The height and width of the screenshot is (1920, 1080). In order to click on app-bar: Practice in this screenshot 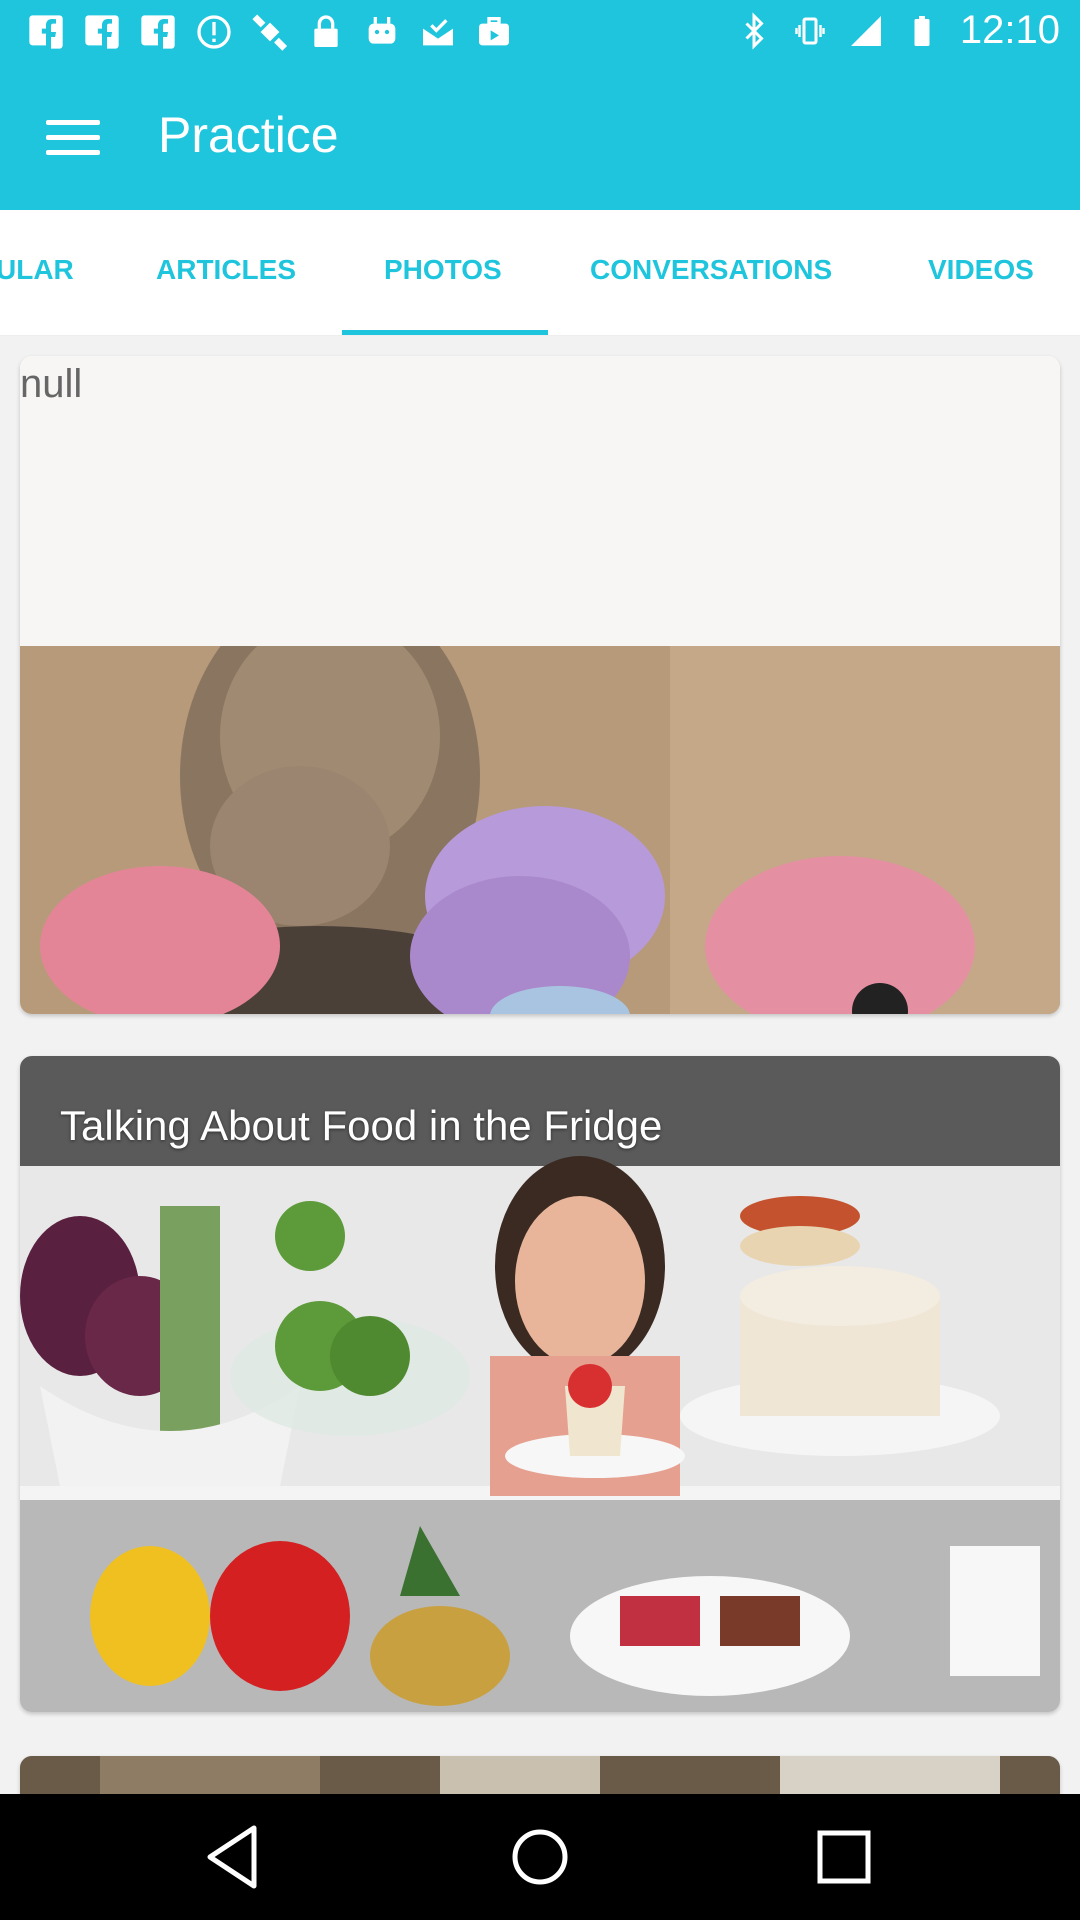, I will do `click(540, 136)`.